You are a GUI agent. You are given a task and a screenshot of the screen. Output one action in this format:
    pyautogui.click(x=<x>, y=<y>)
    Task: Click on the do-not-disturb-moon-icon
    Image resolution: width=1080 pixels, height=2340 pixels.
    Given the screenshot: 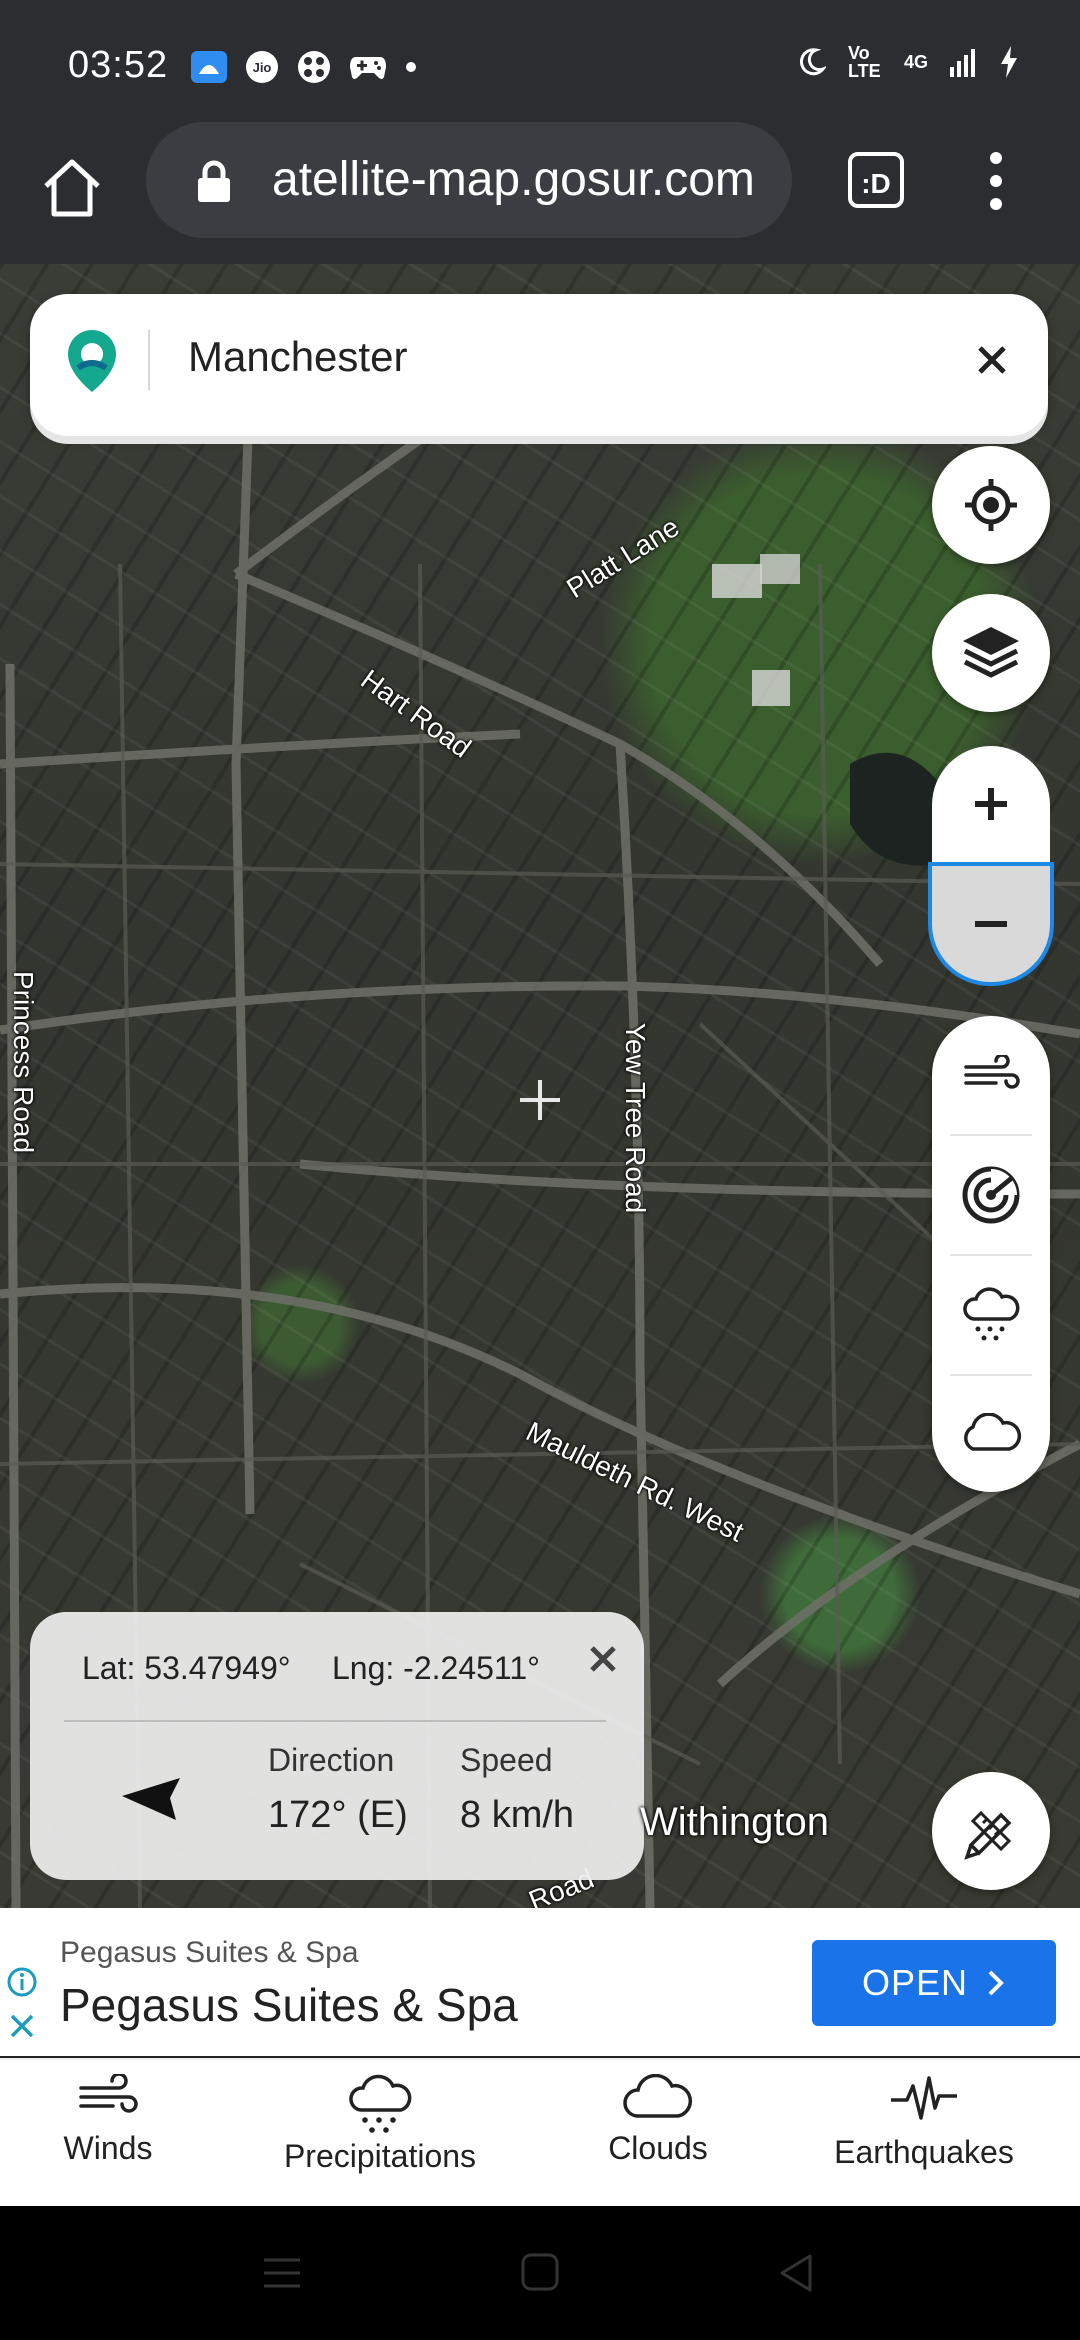 What is the action you would take?
    pyautogui.click(x=813, y=62)
    